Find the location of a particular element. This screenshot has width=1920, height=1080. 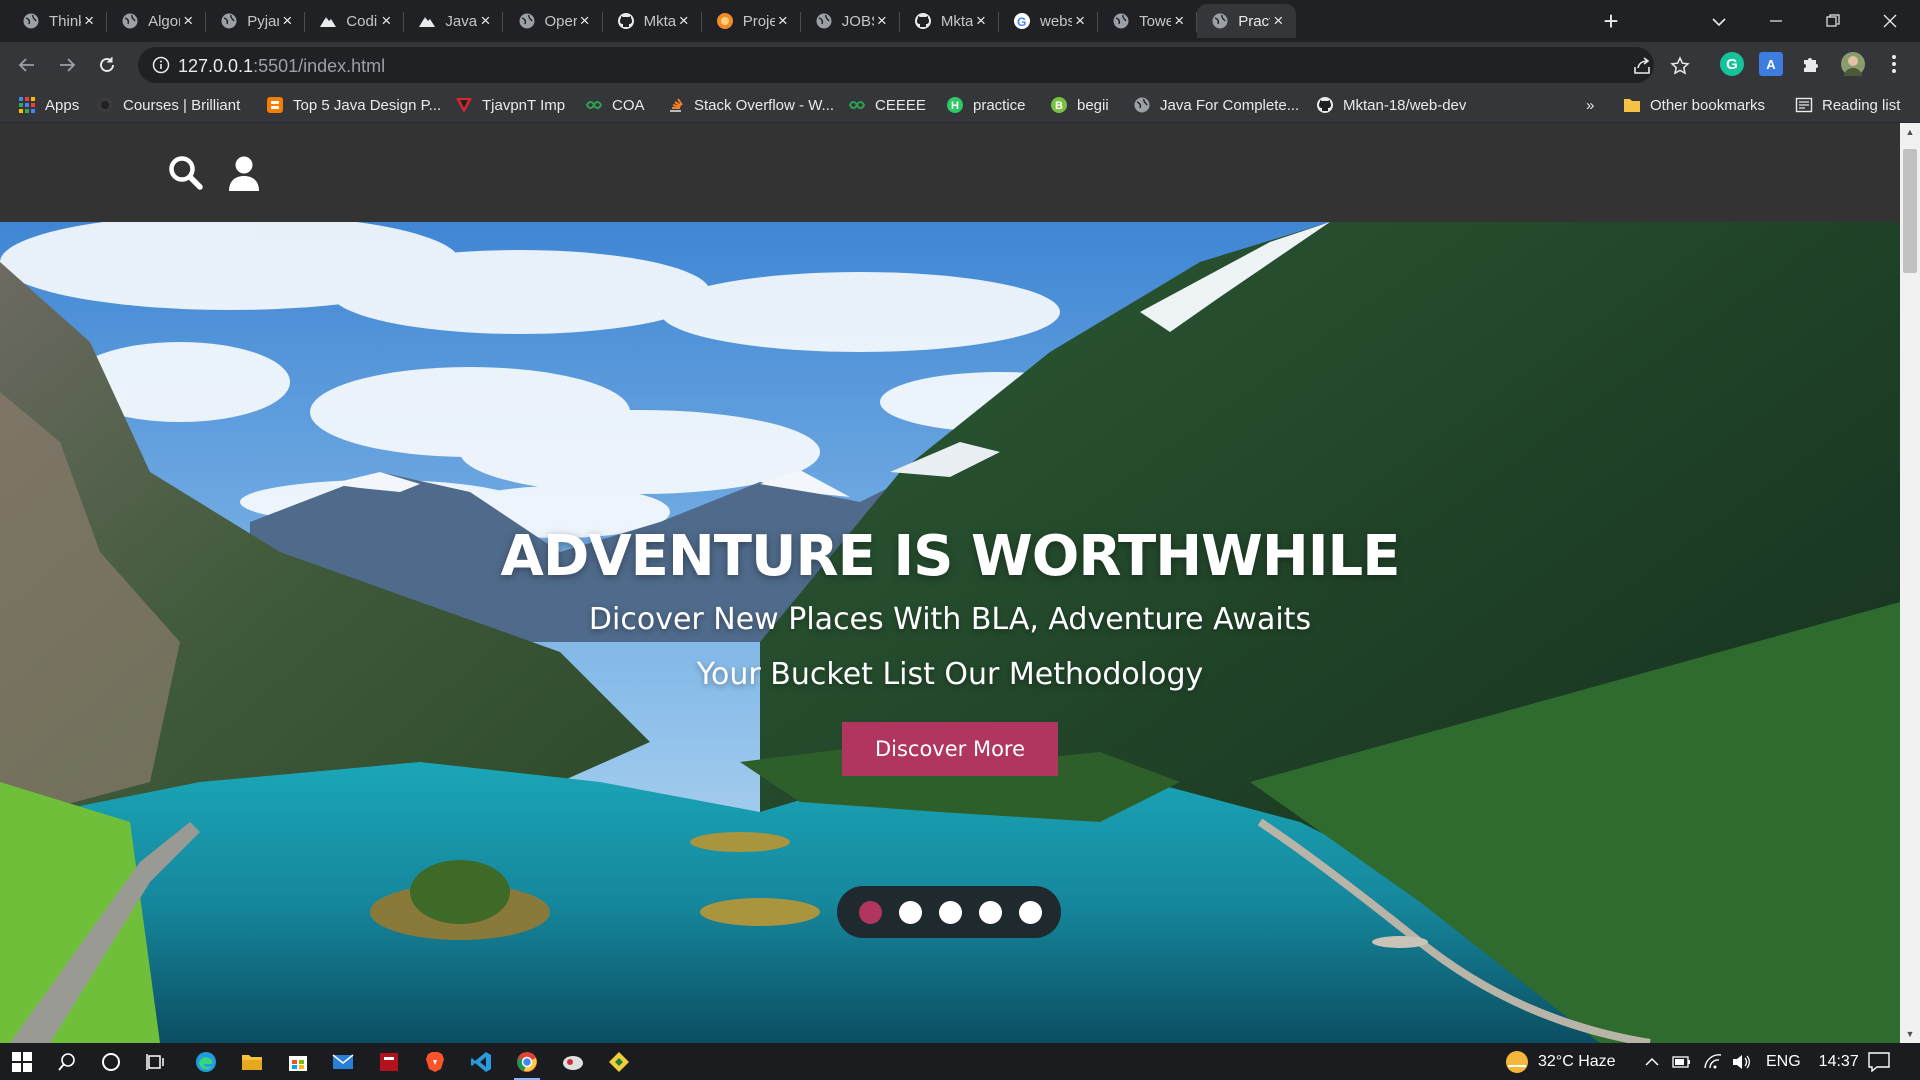

chevron-down-icon is located at coordinates (1719, 22).